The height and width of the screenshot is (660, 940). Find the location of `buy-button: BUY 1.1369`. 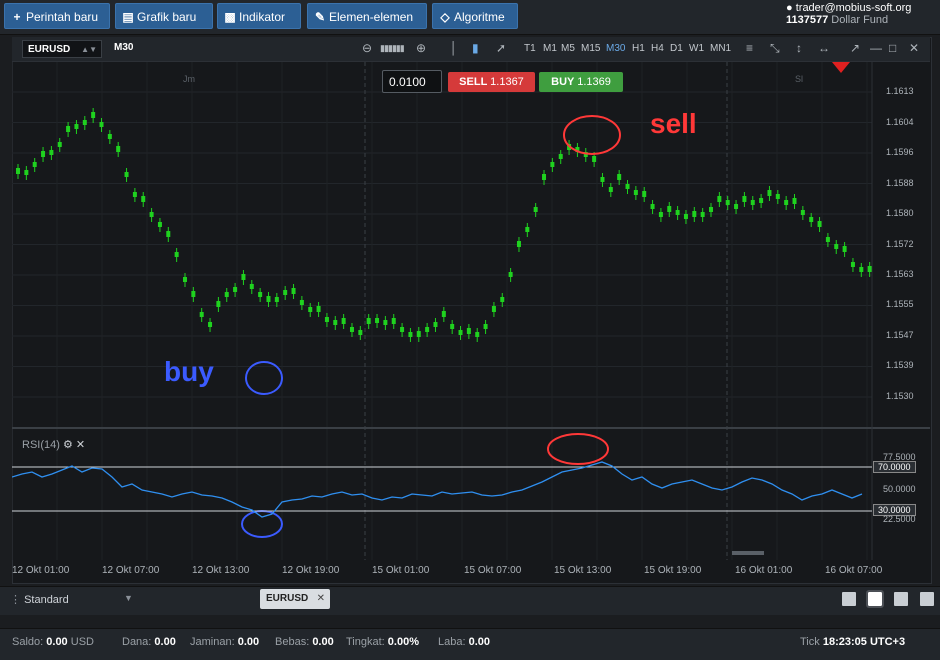

buy-button: BUY 1.1369 is located at coordinates (581, 82).